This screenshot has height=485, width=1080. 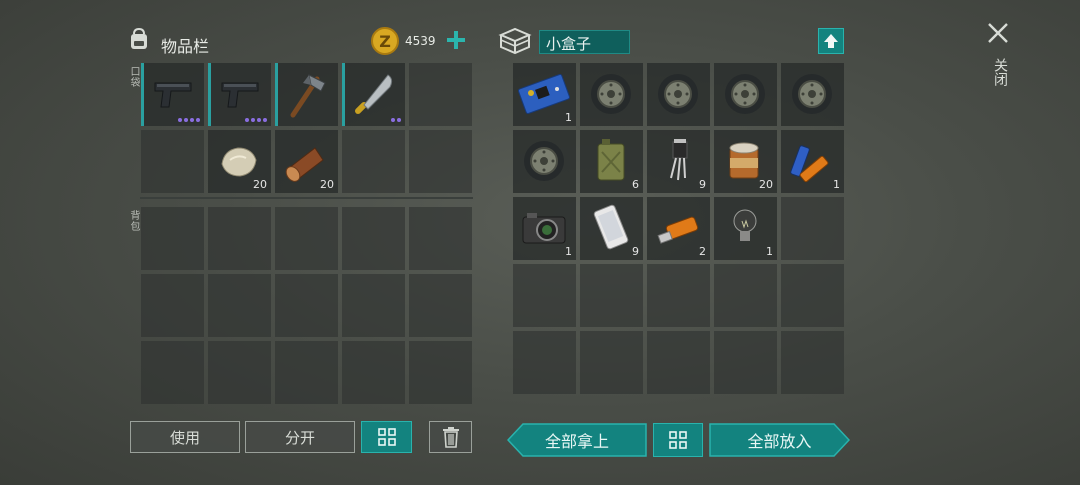 What do you see at coordinates (139, 39) in the screenshot?
I see `backpack-icon` at bounding box center [139, 39].